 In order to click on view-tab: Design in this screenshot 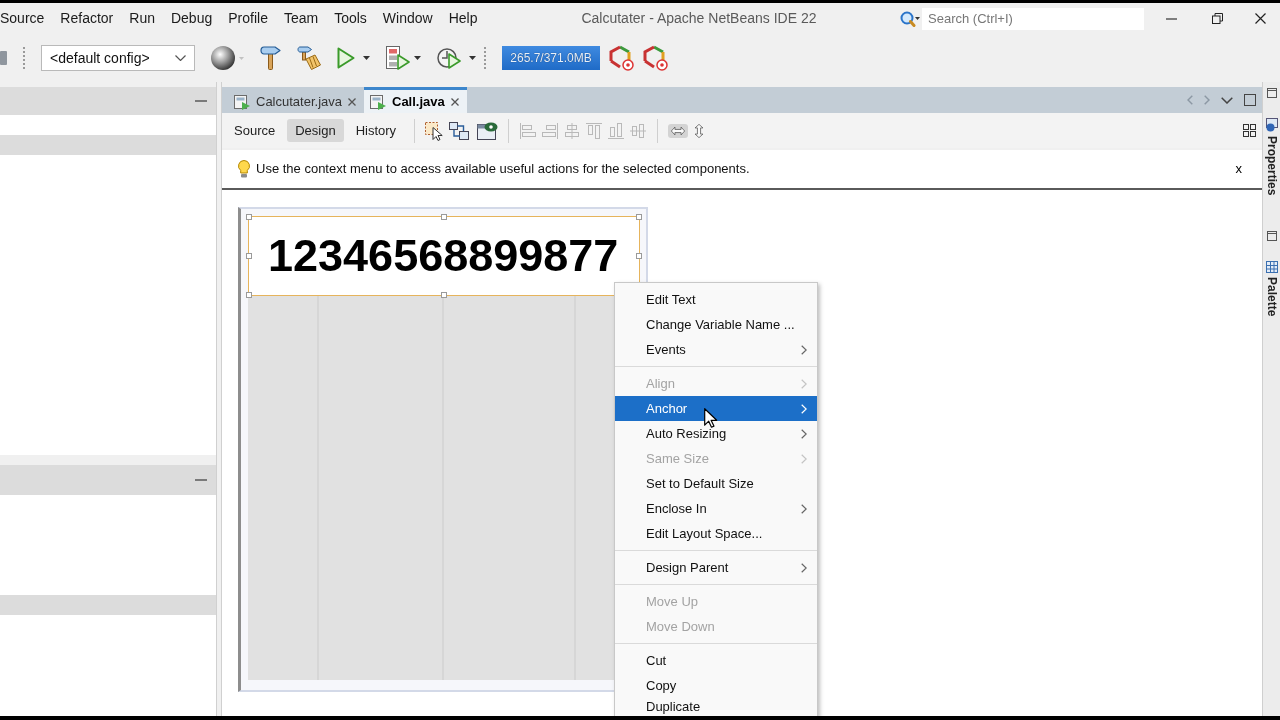, I will do `click(315, 130)`.